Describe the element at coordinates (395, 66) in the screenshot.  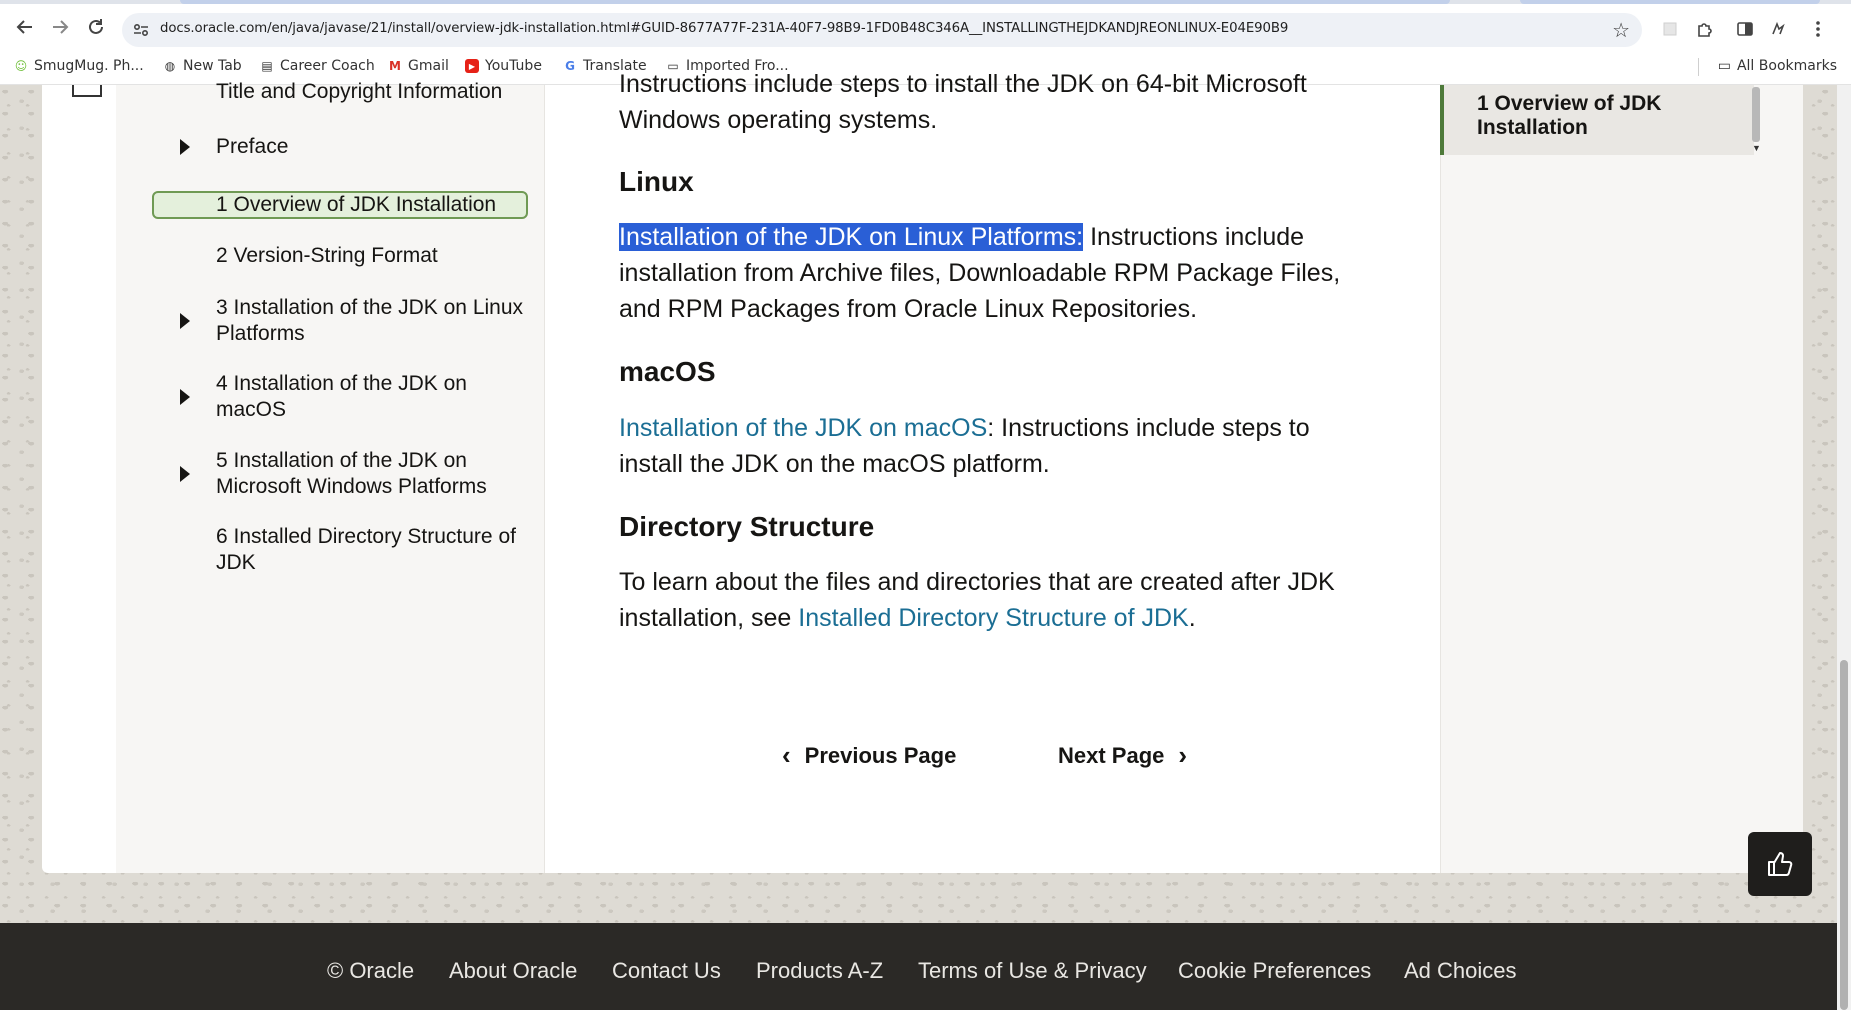
I see `gmail-icon: M` at that location.